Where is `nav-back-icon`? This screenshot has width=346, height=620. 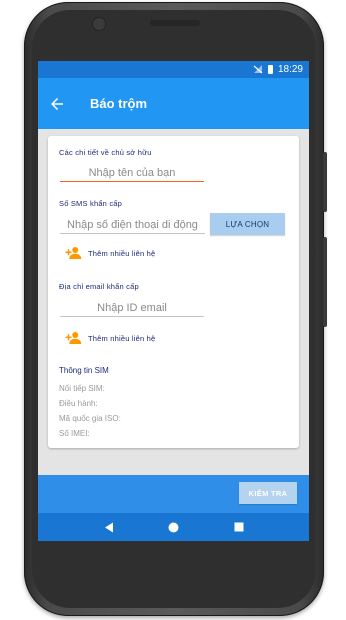 nav-back-icon is located at coordinates (108, 527).